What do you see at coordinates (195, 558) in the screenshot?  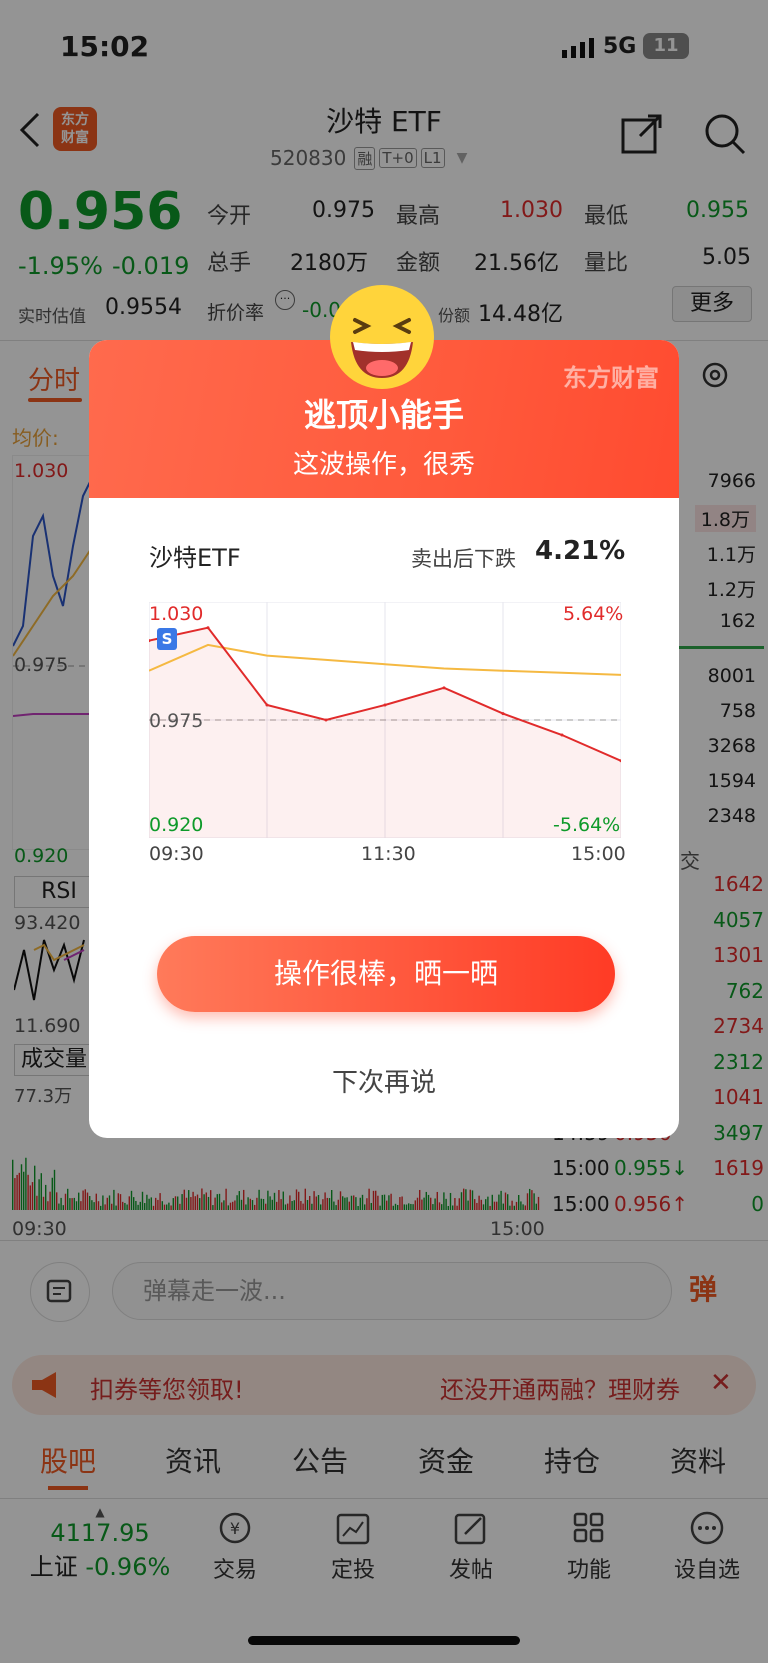 I see `modal-stock-name: 沙特ETF` at bounding box center [195, 558].